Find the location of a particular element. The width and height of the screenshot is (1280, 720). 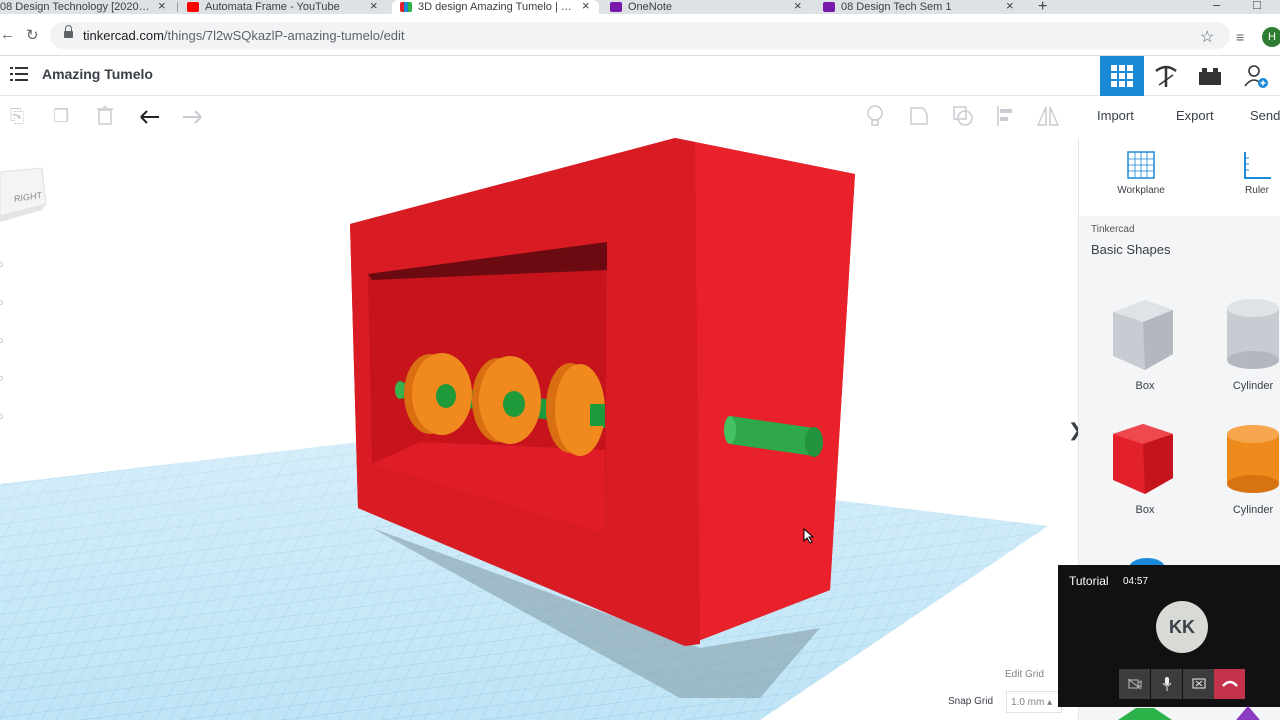

codeblocks-button is located at coordinates (1166, 76).